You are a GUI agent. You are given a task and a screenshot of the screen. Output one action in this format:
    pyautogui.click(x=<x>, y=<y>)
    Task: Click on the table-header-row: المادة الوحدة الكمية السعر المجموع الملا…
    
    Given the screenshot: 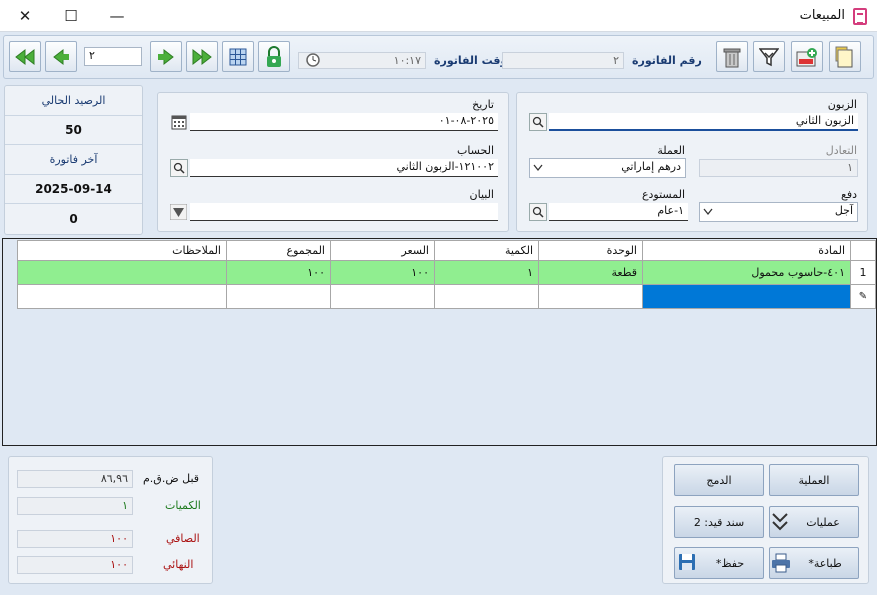 What is the action you would take?
    pyautogui.click(x=446, y=250)
    